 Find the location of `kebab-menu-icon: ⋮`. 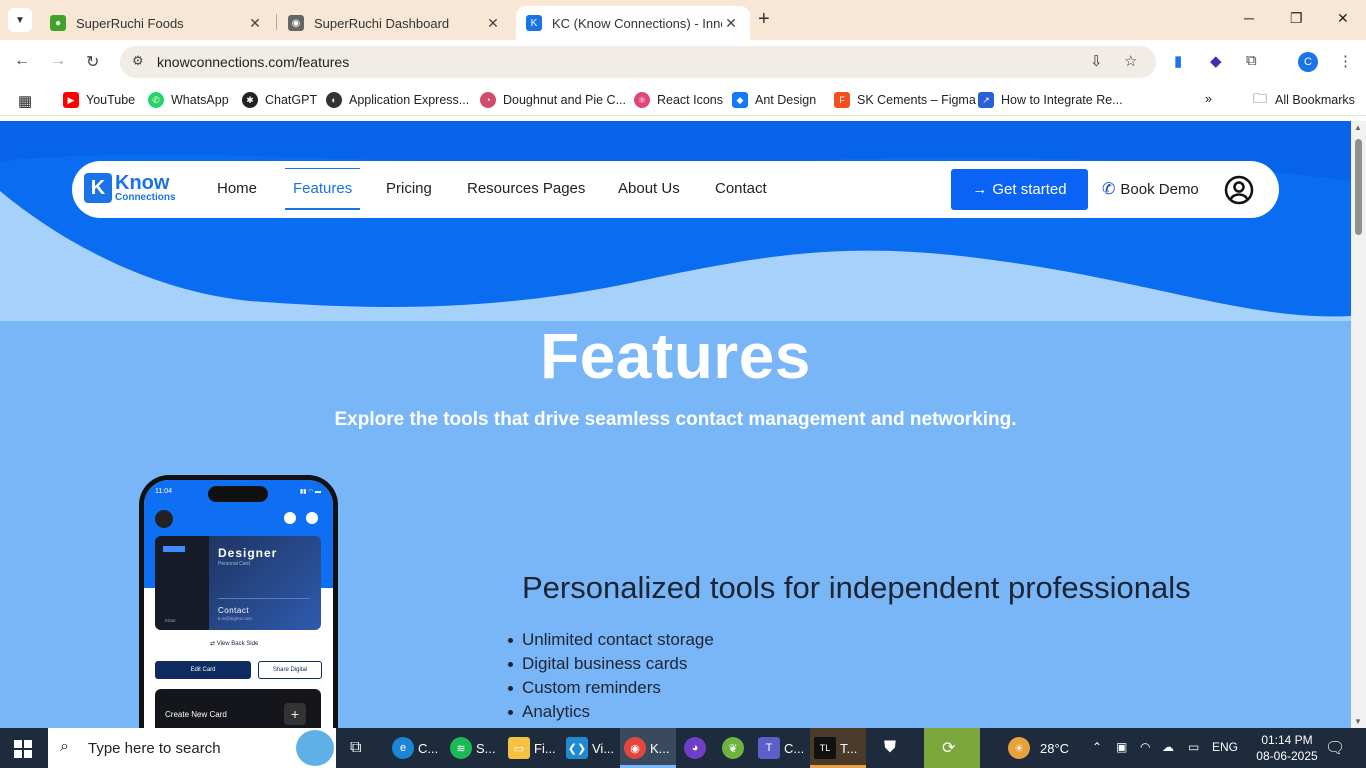

kebab-menu-icon: ⋮ is located at coordinates (1345, 61).